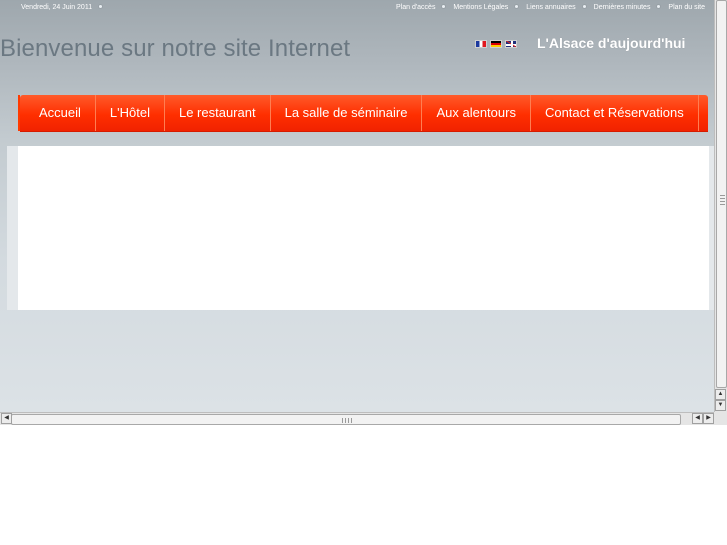  What do you see at coordinates (415, 7) in the screenshot?
I see `link-plan-acces: Plan d'accès` at bounding box center [415, 7].